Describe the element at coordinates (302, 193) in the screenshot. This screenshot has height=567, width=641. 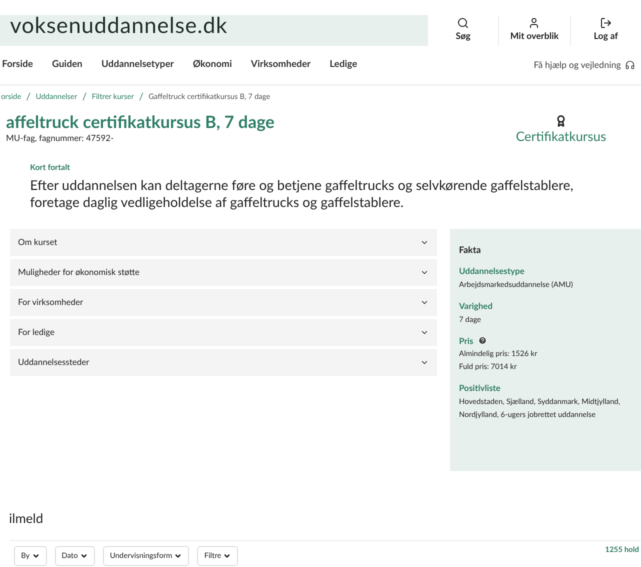
I see `summary-text: Efter uddannelsen kan deltagerne føre og betjene gaffeltrucks og selvkørende gaffelstablere, foretage daglig vedligeholdelse af gaffeltrucks og gaffelstablere.` at that location.